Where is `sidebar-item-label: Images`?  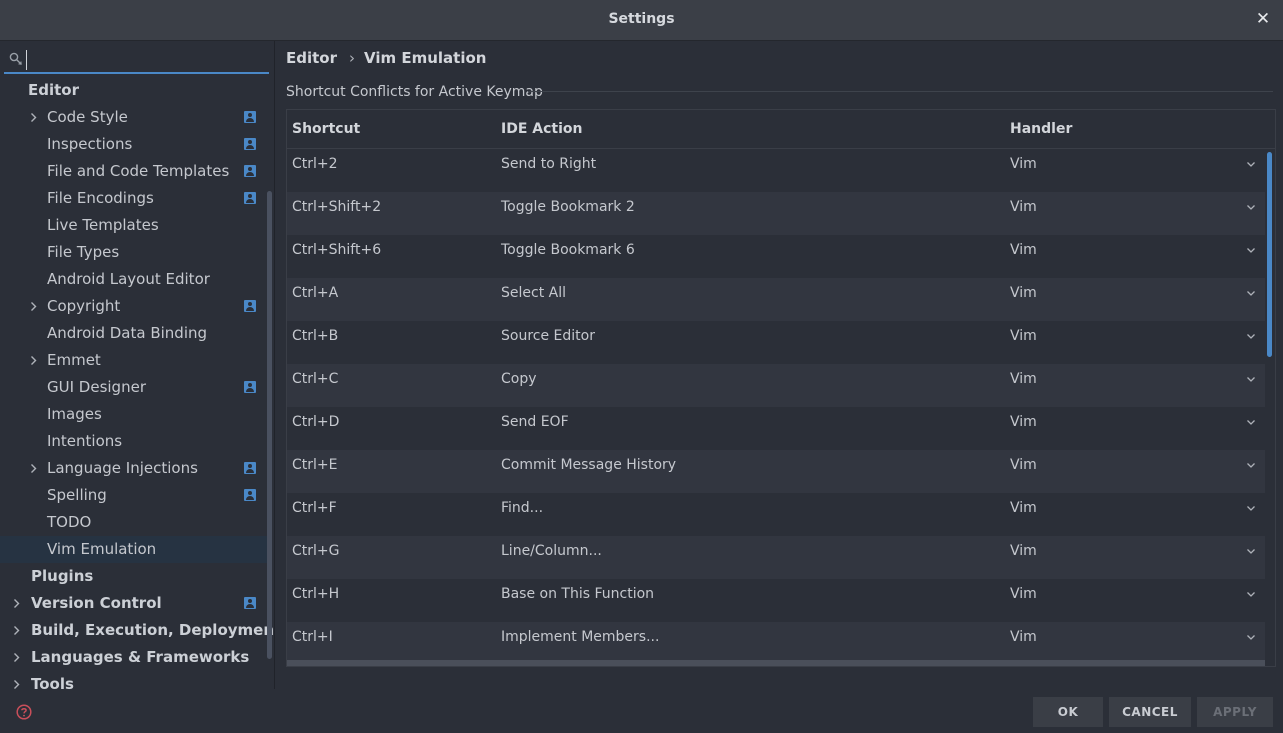 sidebar-item-label: Images is located at coordinates (74, 414).